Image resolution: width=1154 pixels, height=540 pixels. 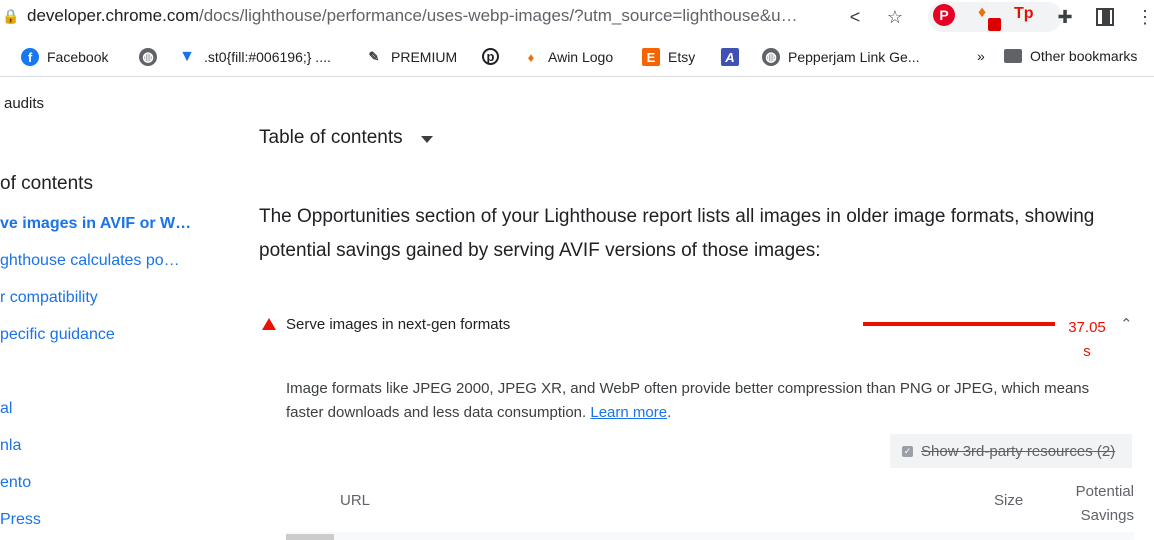 I want to click on sidebar-item-stack-guidance: pecific guidance, so click(x=57, y=335).